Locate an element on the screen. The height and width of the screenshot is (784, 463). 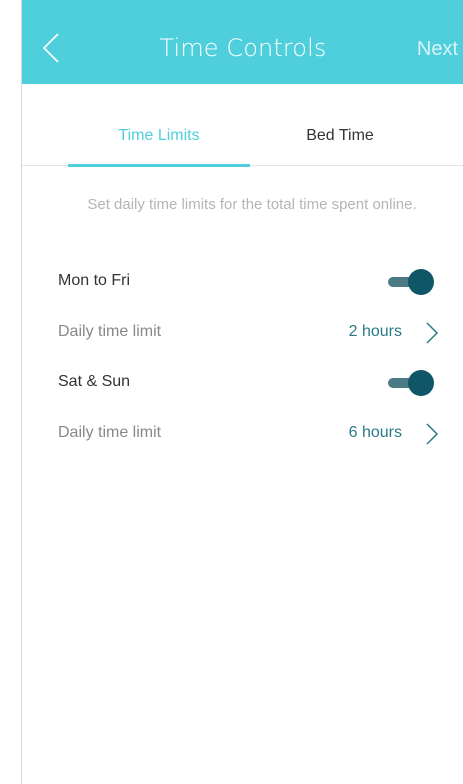
schedule-row-weekend: Sat & Sun is located at coordinates (242, 383).